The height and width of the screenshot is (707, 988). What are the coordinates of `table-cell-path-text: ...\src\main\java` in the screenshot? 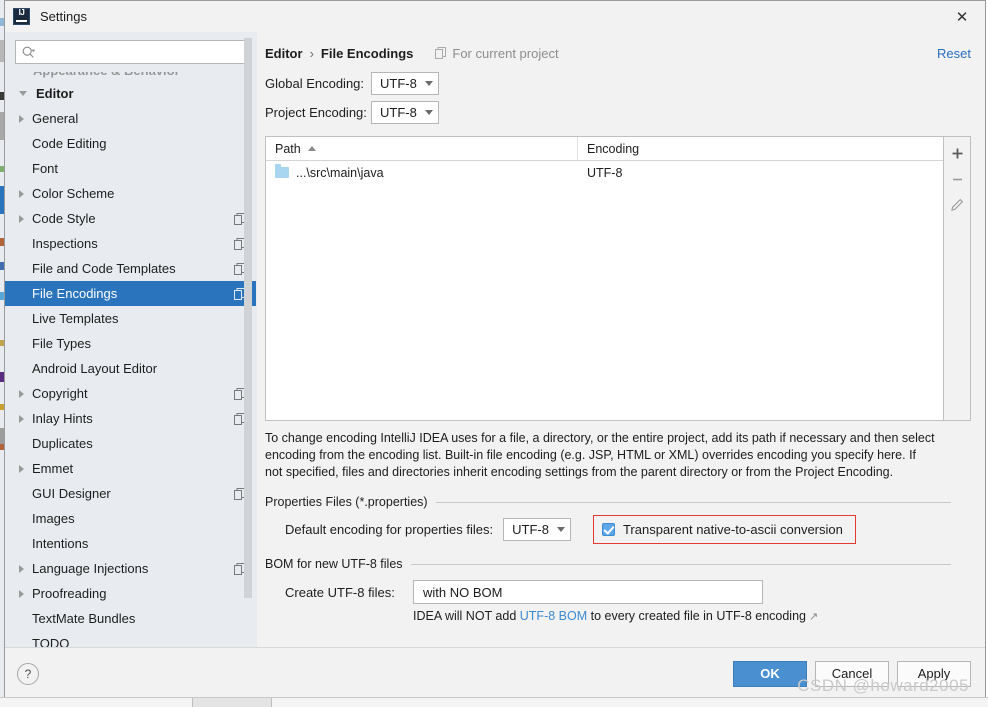 It's located at (340, 172).